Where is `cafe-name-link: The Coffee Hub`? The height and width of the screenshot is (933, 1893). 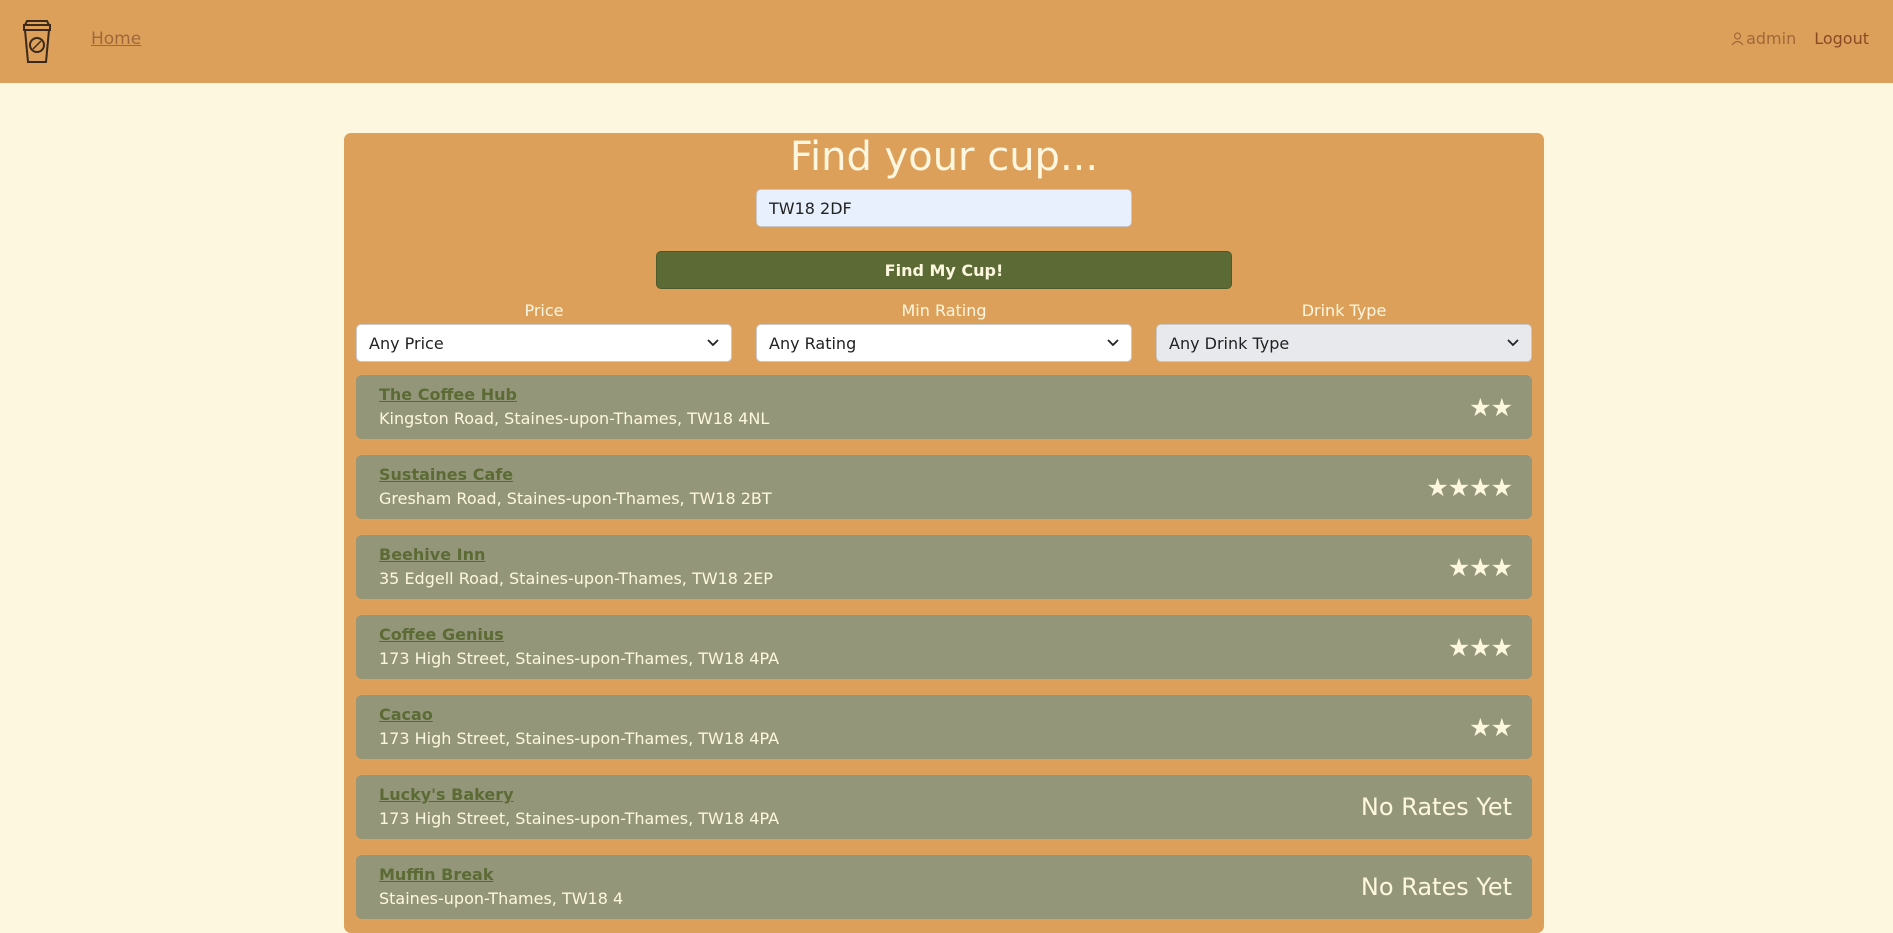
cafe-name-link: The Coffee Hub is located at coordinates (448, 394).